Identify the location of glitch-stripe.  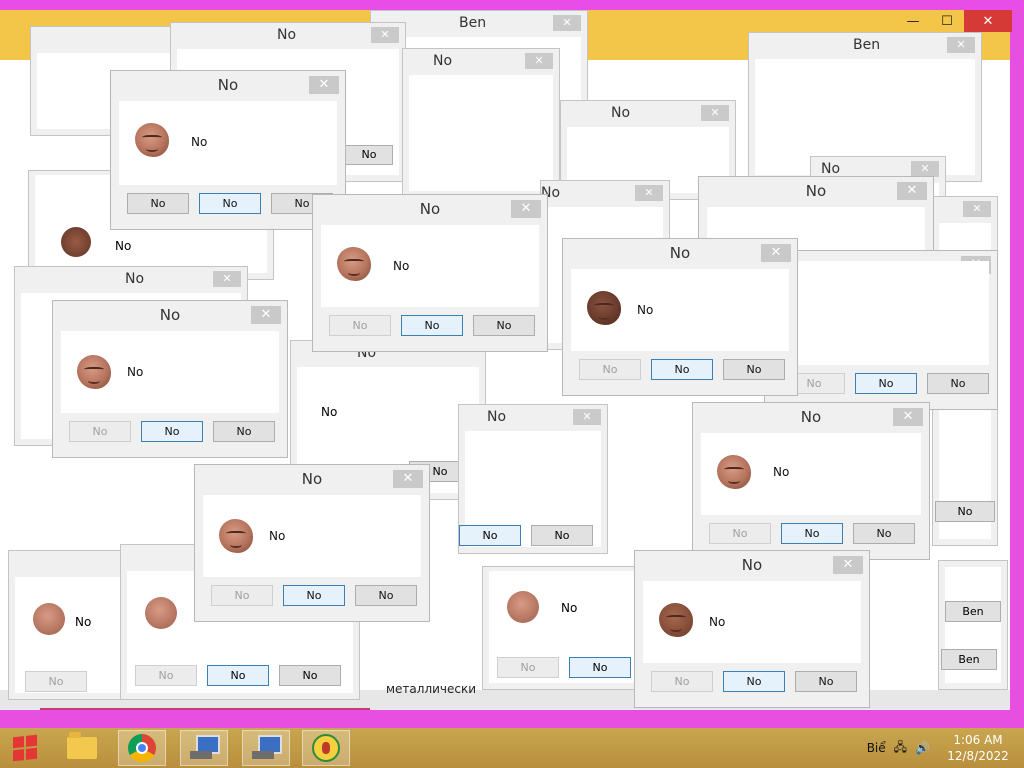
(512, 5).